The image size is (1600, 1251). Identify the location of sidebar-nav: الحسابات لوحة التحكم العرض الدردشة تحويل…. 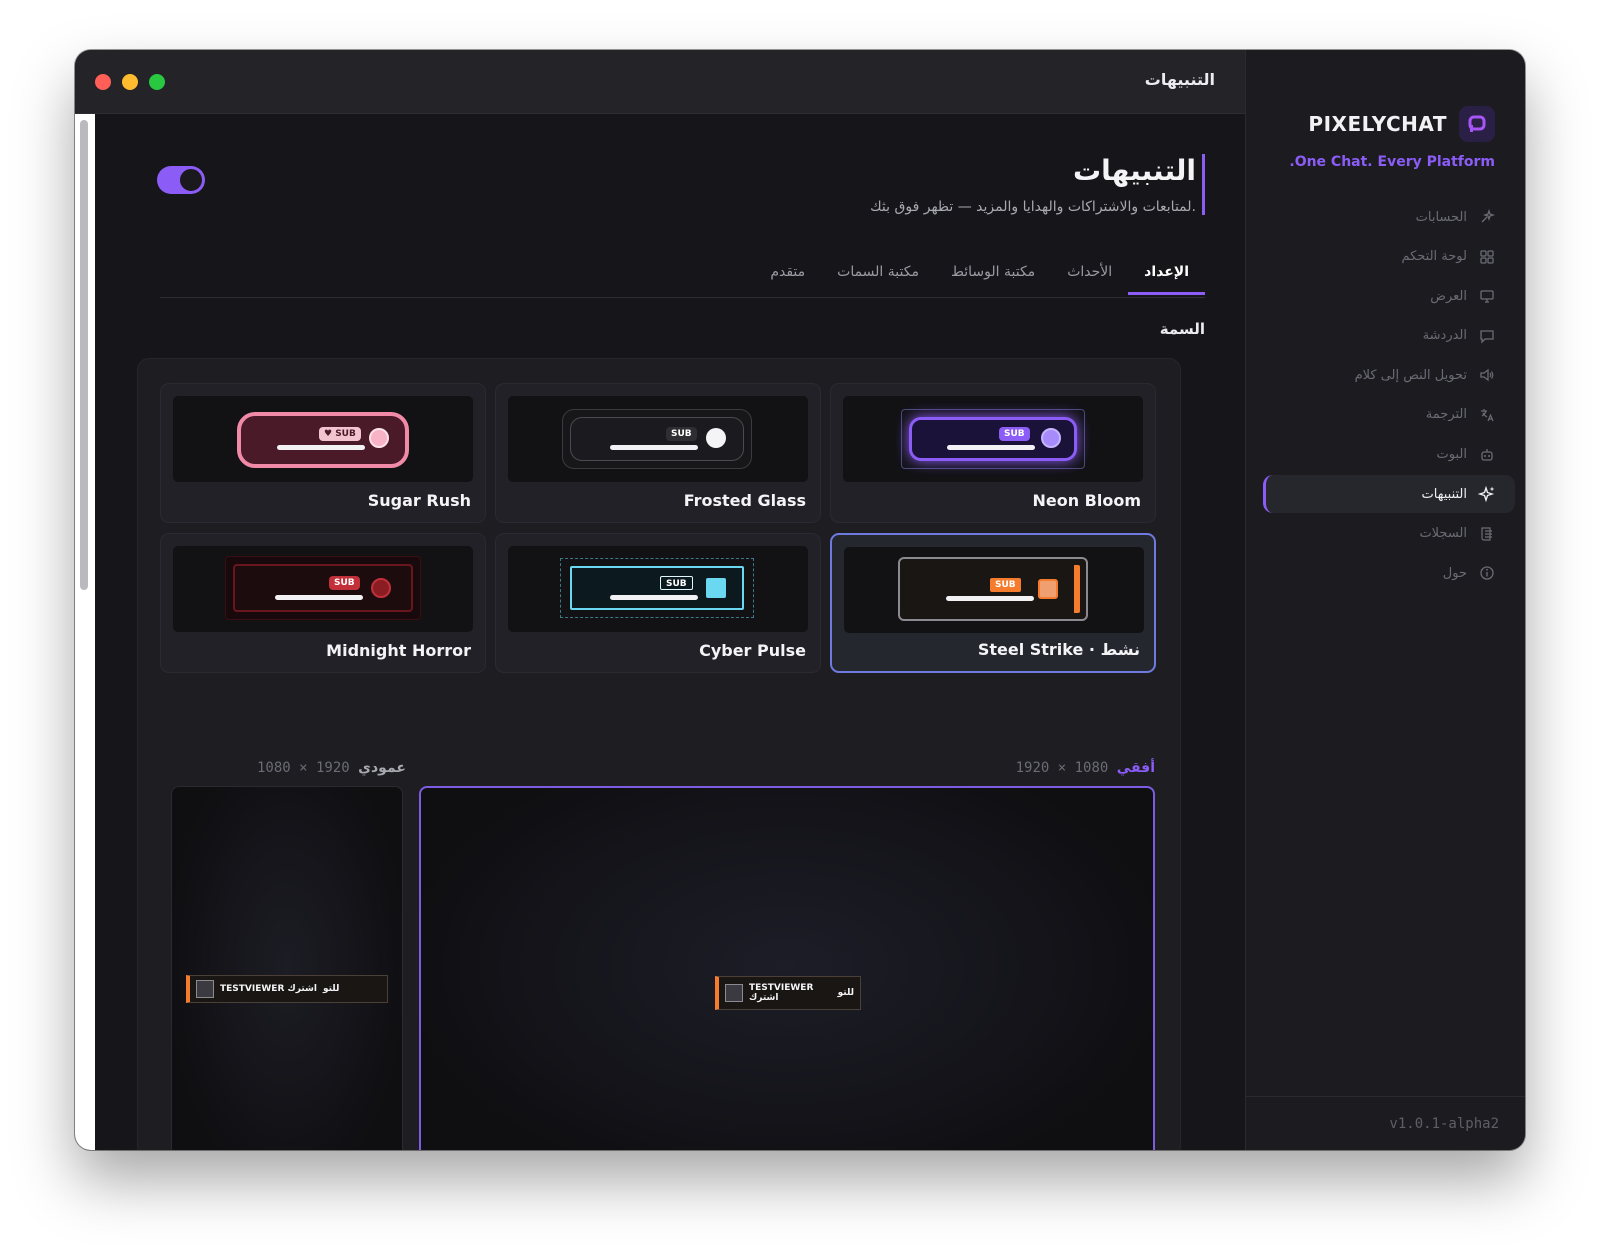
(1389, 396).